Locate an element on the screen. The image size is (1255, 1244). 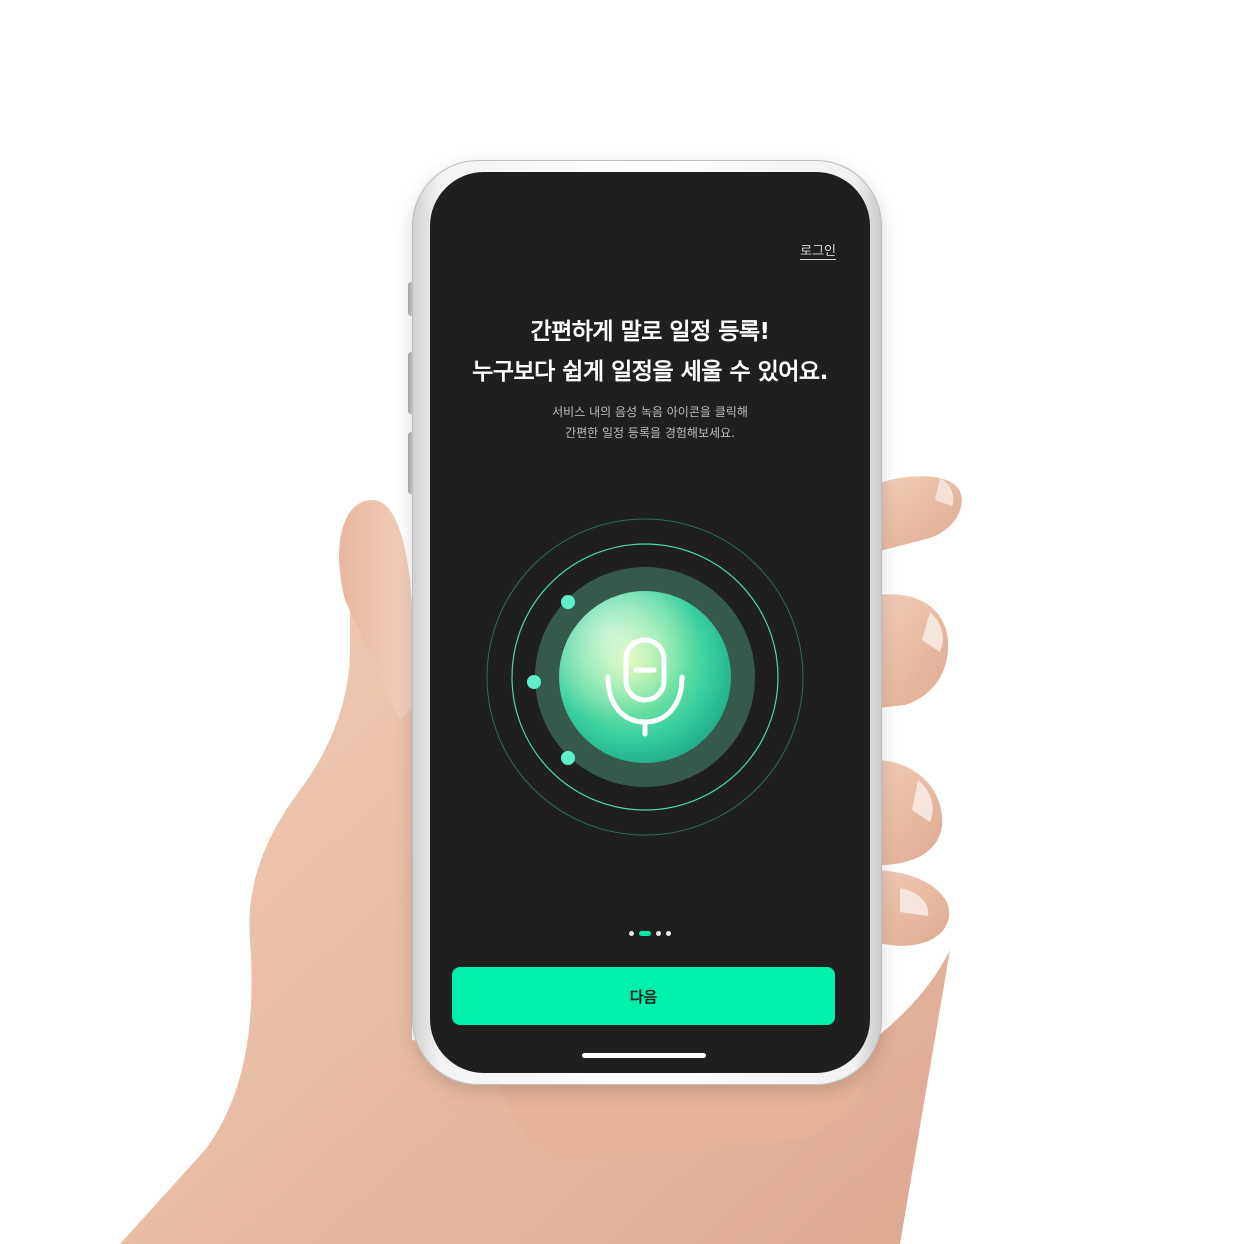
page-dot-active is located at coordinates (645, 933).